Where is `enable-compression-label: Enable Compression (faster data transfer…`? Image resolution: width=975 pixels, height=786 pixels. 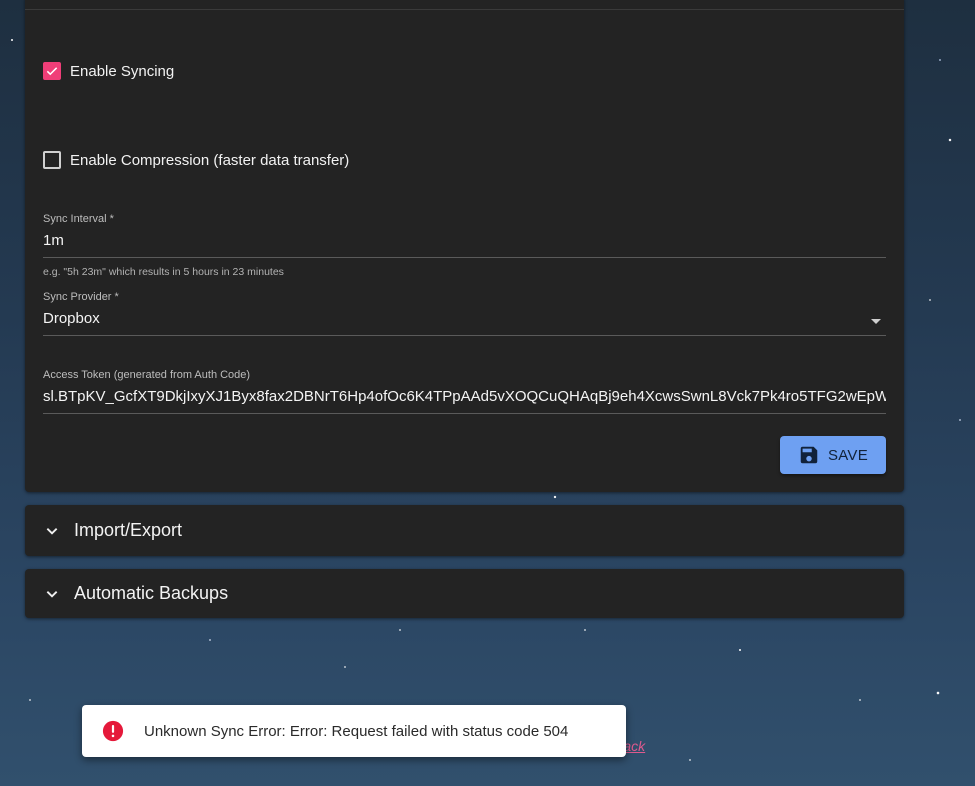 enable-compression-label: Enable Compression (faster data transfer… is located at coordinates (210, 160).